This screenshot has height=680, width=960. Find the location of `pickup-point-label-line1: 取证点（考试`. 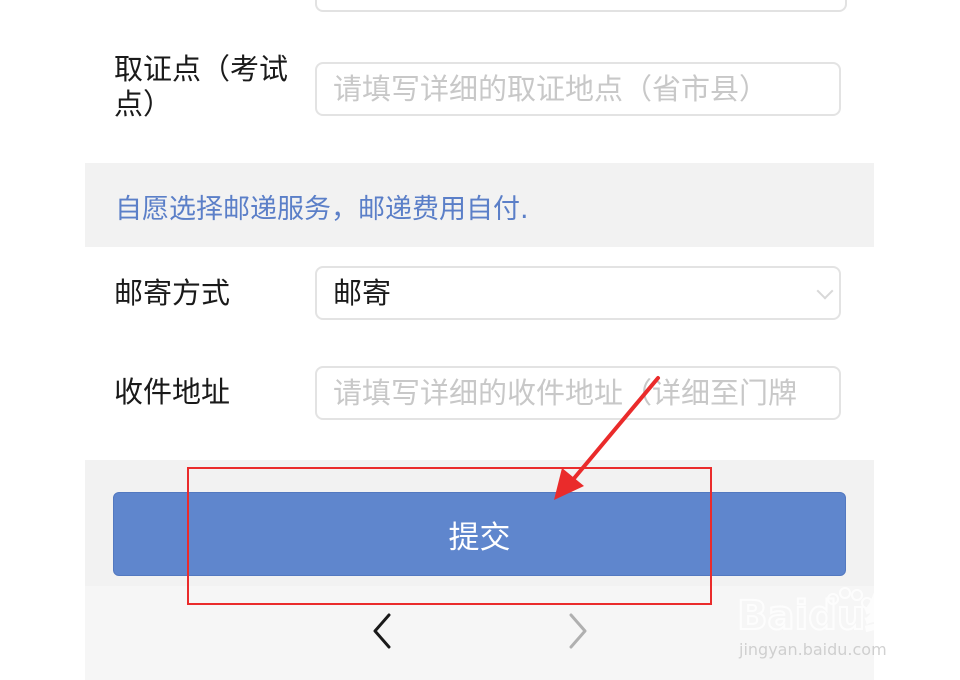

pickup-point-label-line1: 取证点（考试 is located at coordinates (201, 69).